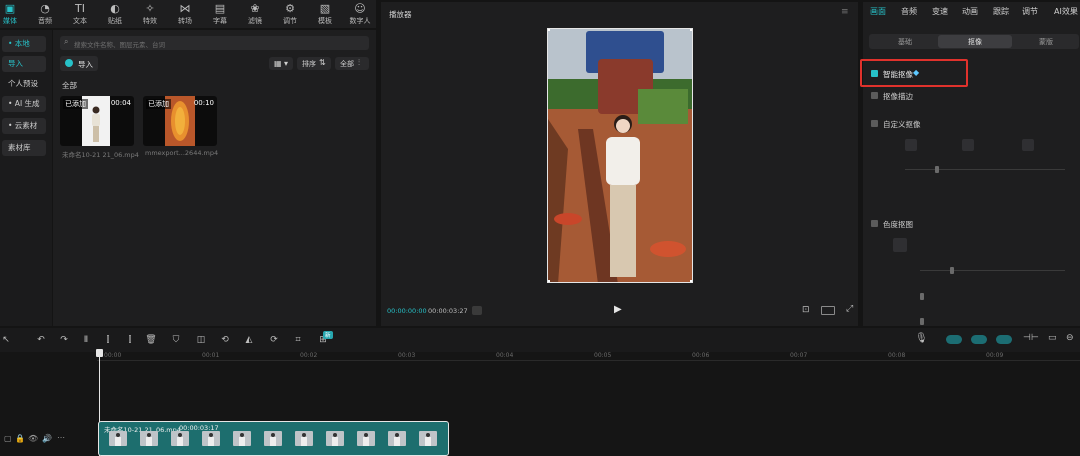 The image size is (1080, 456). Describe the element at coordinates (24, 148) in the screenshot. I see `nav-item: 素材库` at that location.